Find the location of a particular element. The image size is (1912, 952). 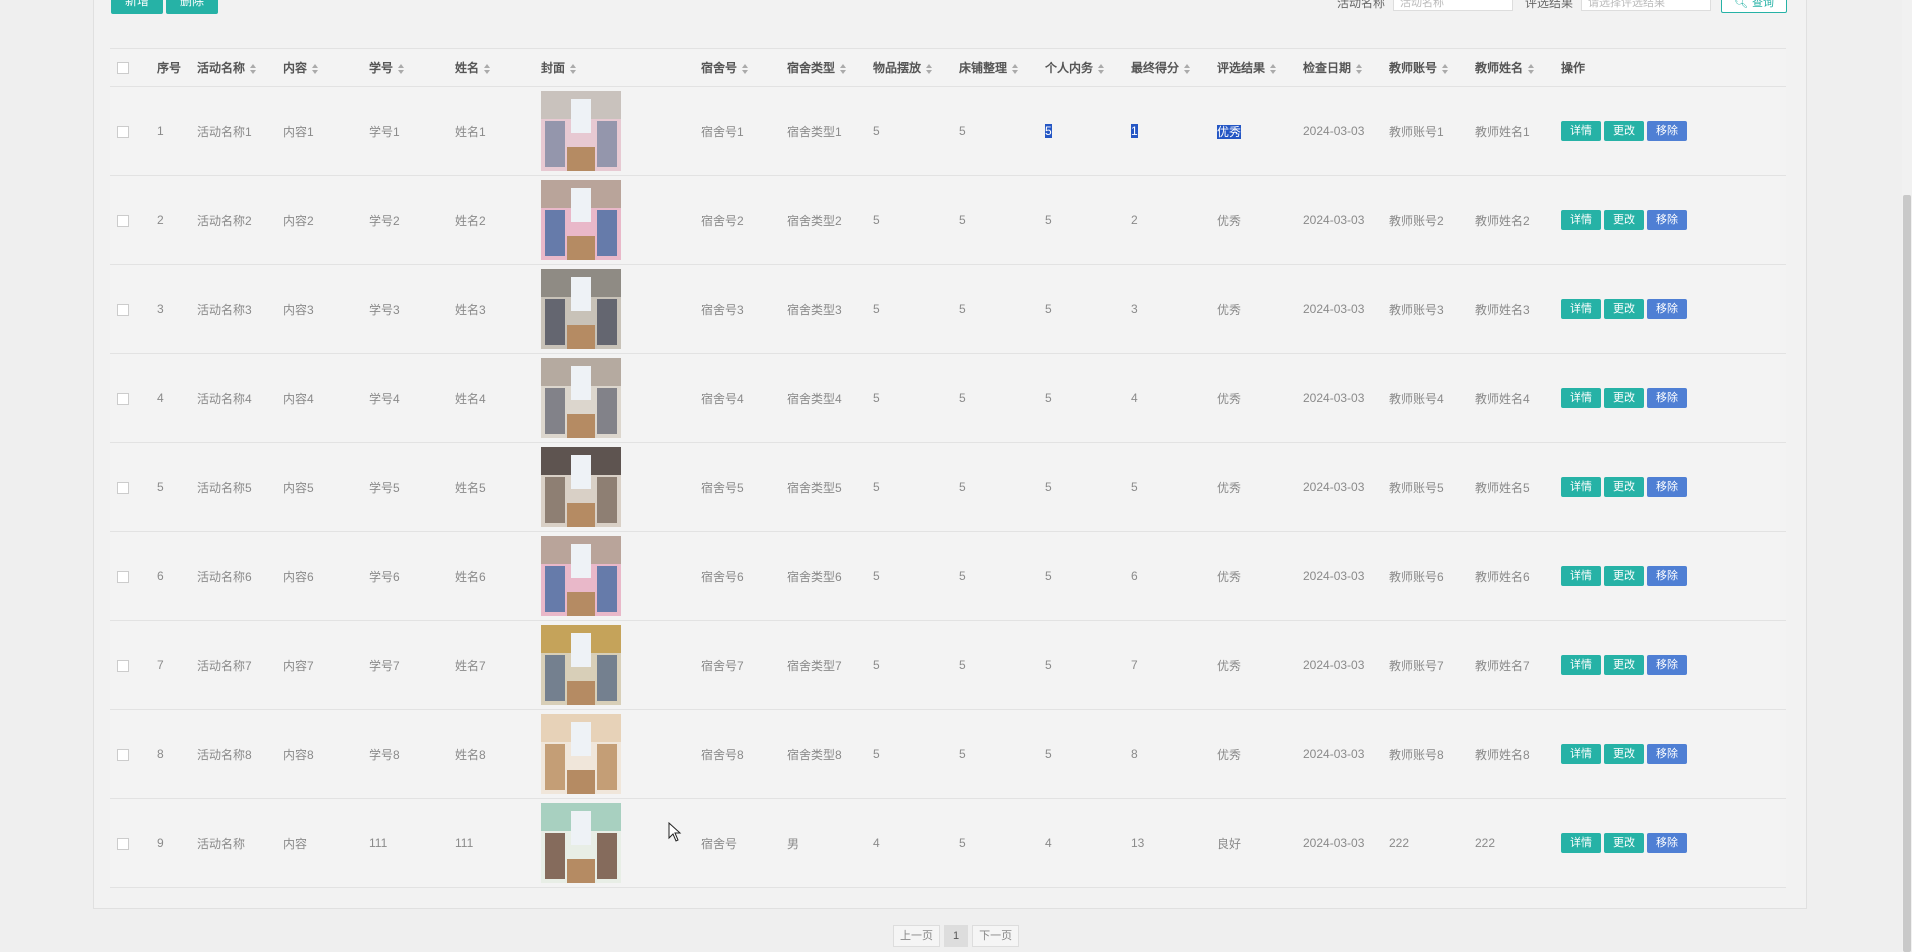

next-page-button: 下一页 is located at coordinates (996, 936).